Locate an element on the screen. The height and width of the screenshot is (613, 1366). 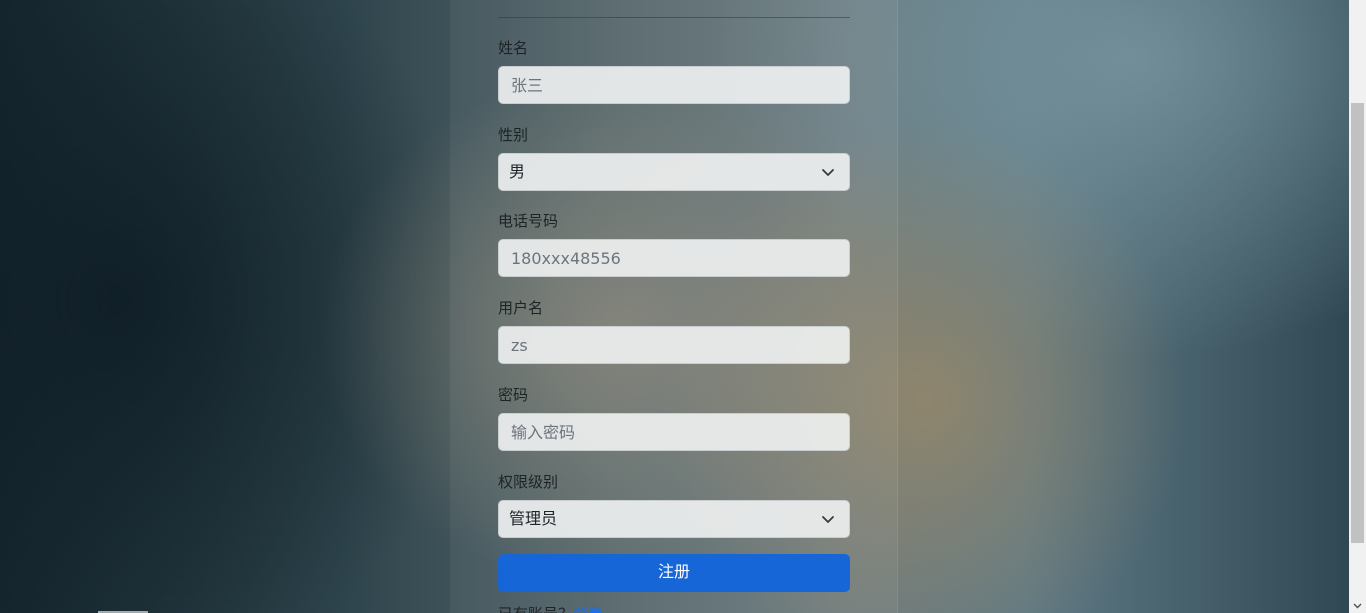
username-label: 用户名 is located at coordinates (521, 308).